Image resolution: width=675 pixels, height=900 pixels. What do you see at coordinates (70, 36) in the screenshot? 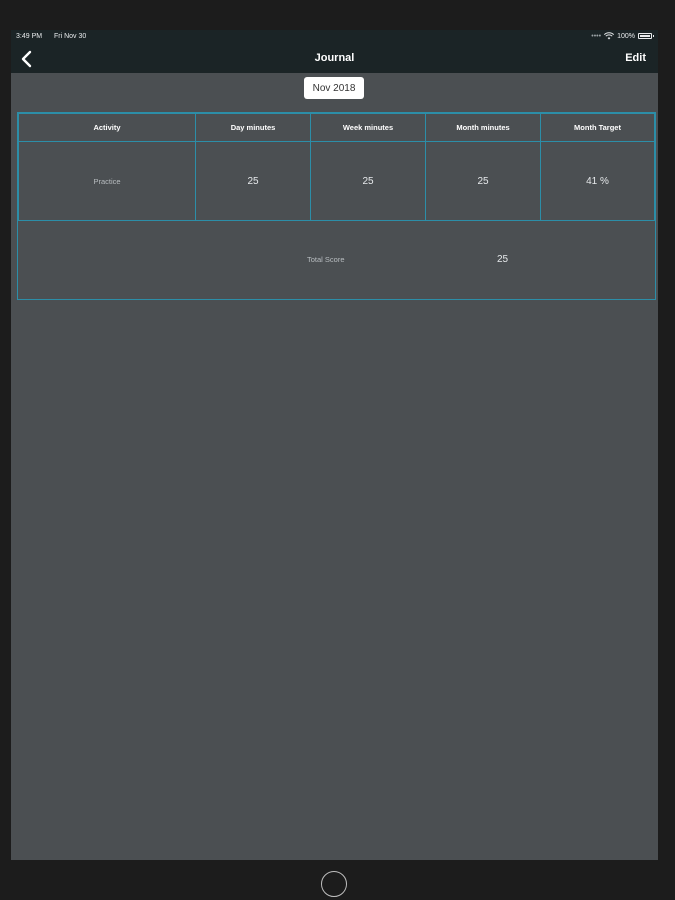
I see `status-date: Fri Nov 30` at bounding box center [70, 36].